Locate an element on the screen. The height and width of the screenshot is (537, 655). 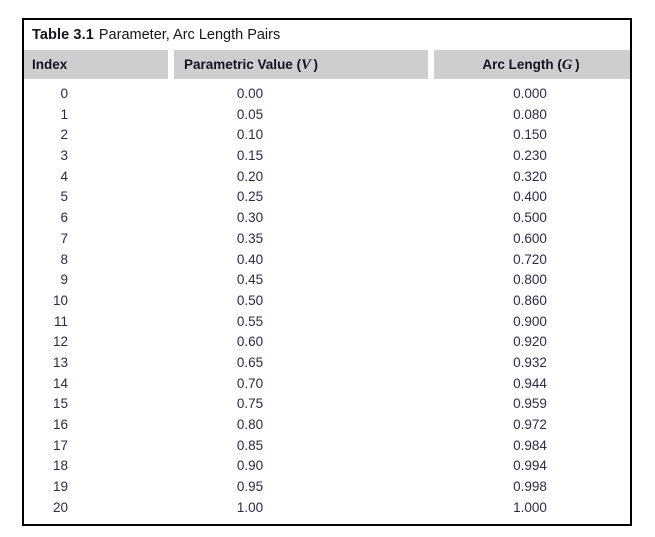
cell-parametric-value: 0.65 is located at coordinates (250, 362).